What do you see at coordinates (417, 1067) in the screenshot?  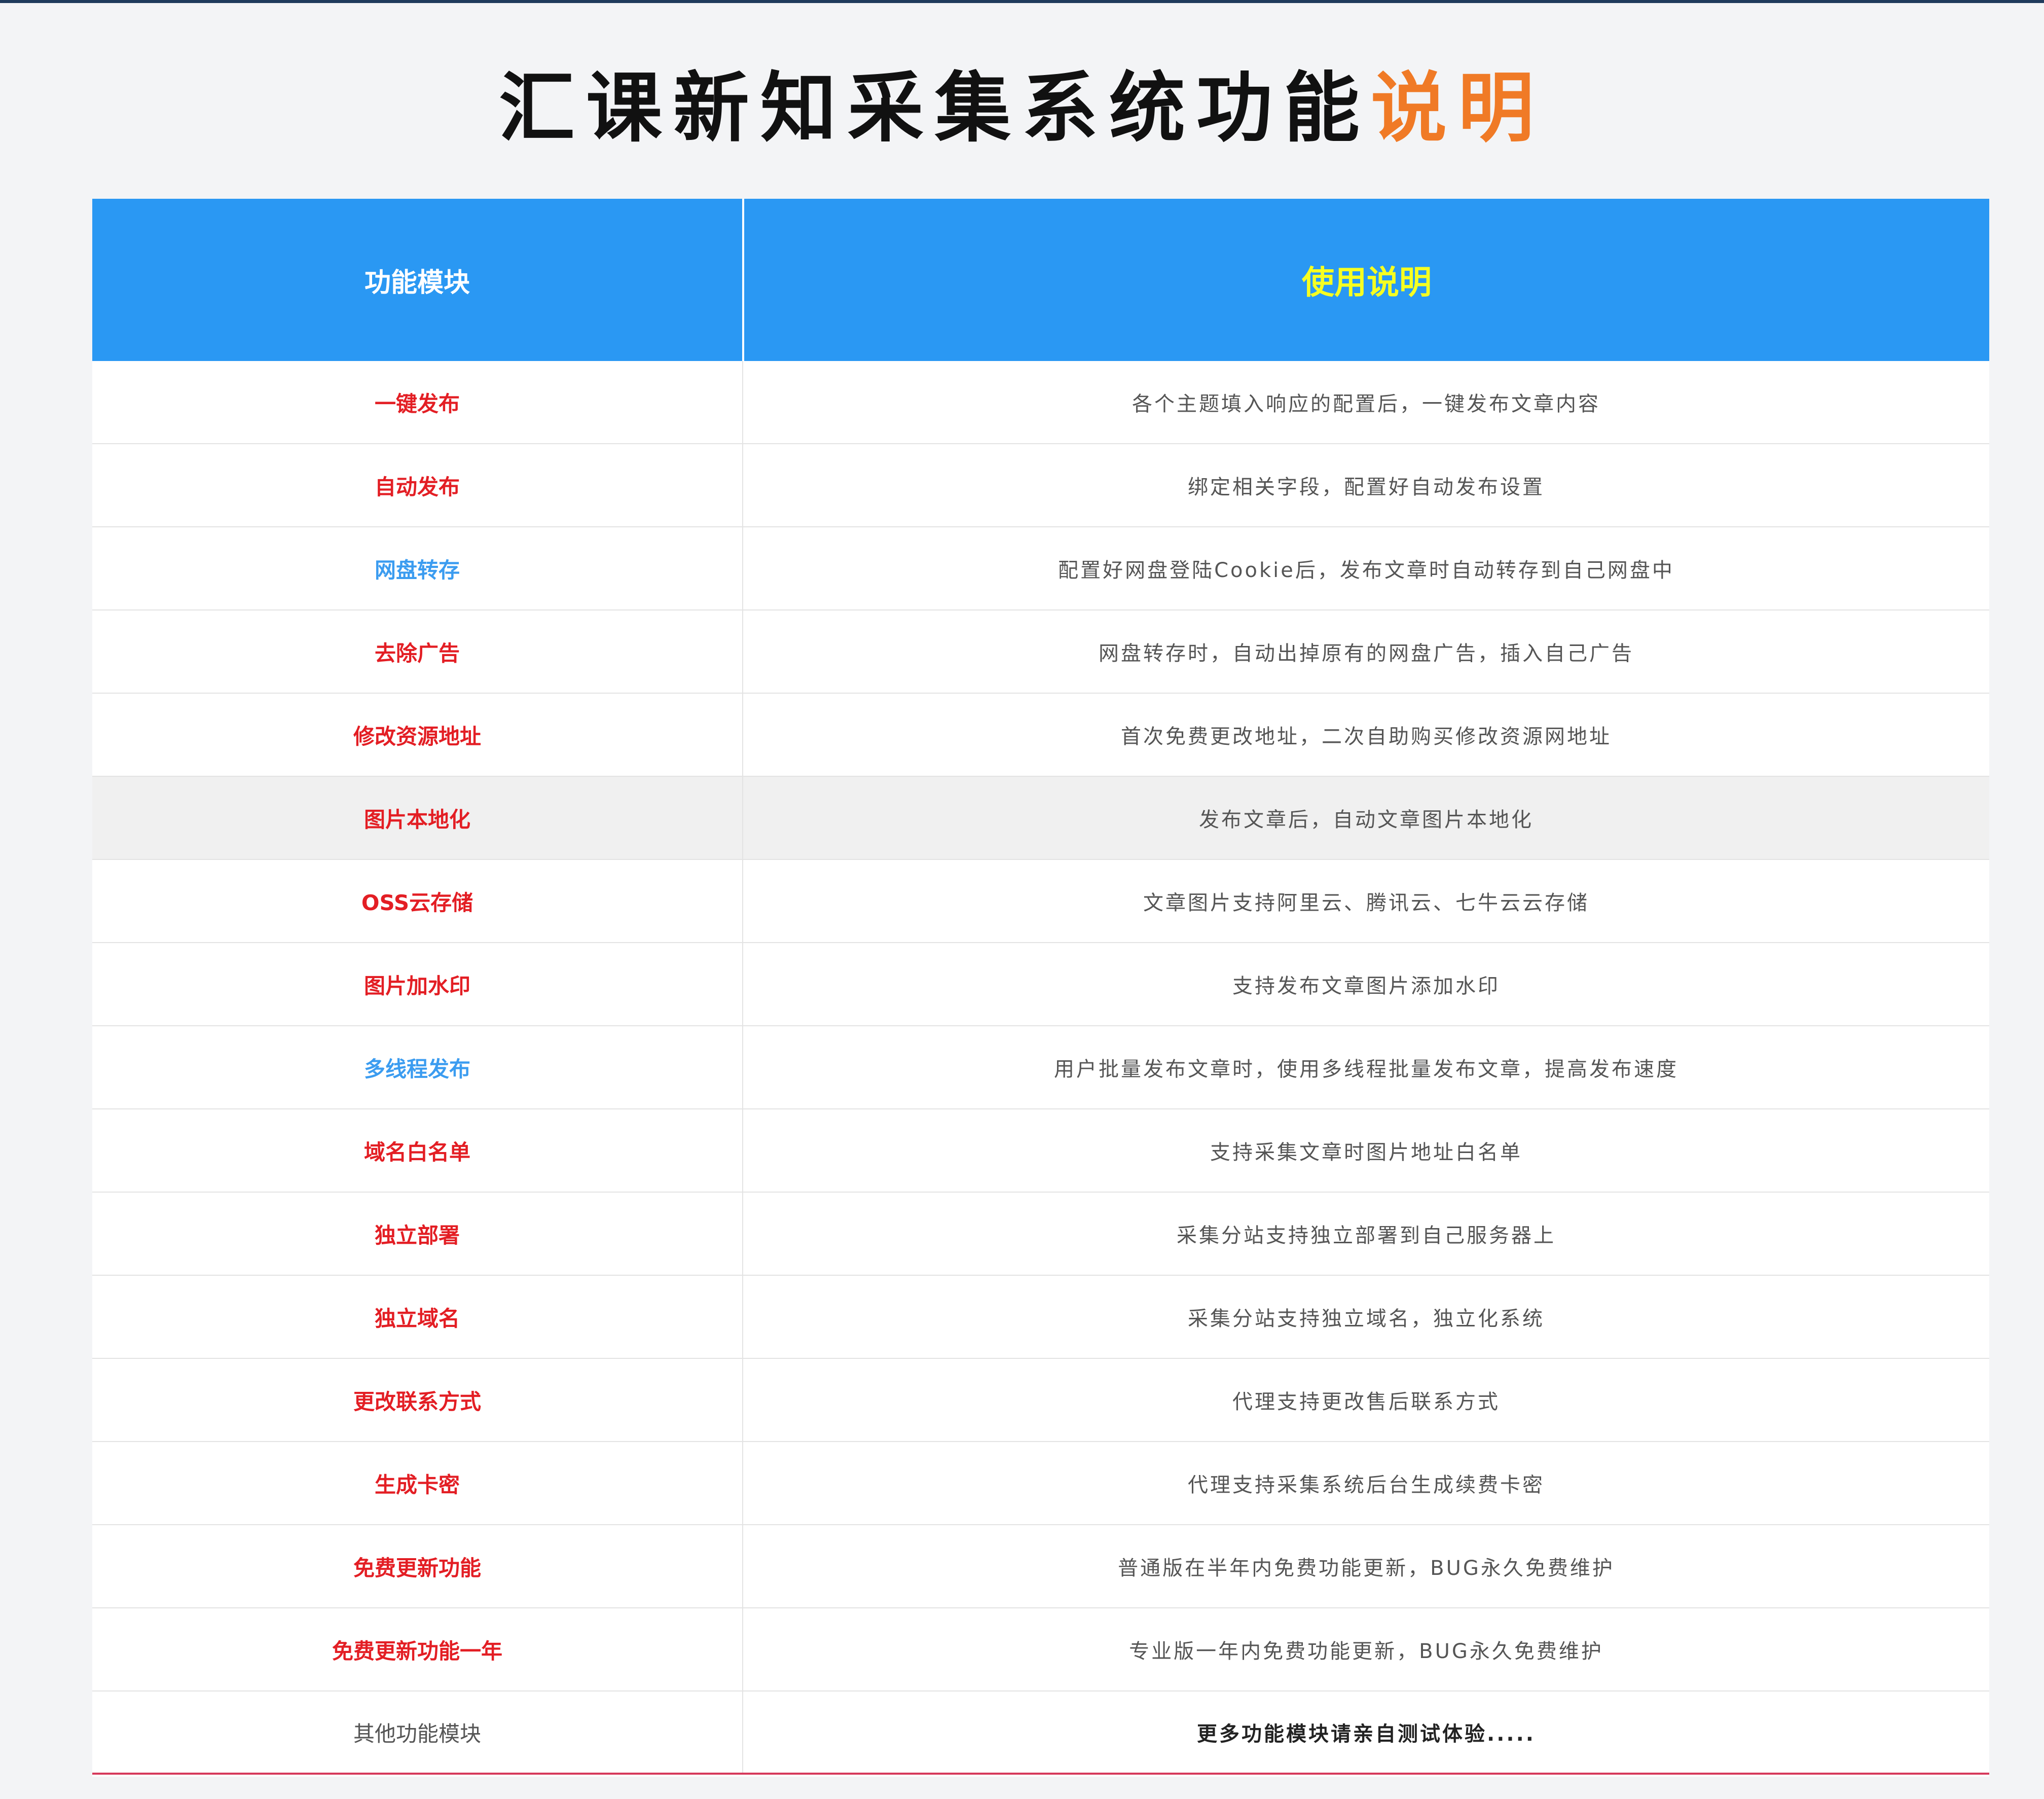 I see `module-name-cell: 多线程发布` at bounding box center [417, 1067].